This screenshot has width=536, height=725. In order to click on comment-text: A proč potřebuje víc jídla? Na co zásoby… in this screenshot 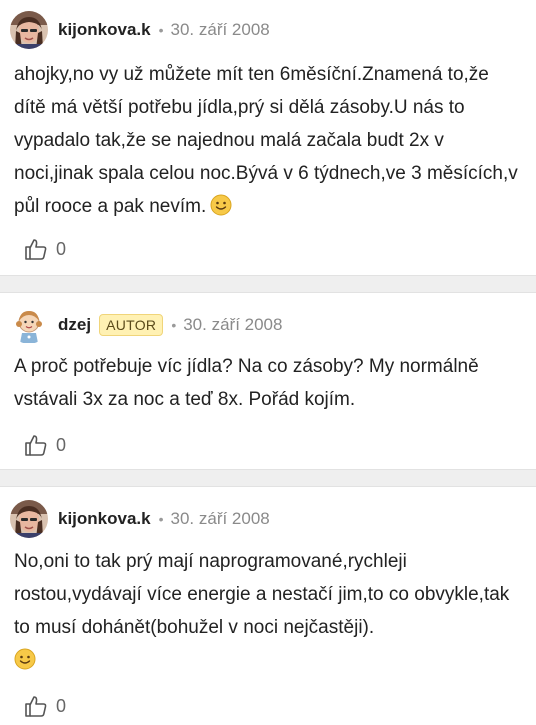, I will do `click(269, 383)`.